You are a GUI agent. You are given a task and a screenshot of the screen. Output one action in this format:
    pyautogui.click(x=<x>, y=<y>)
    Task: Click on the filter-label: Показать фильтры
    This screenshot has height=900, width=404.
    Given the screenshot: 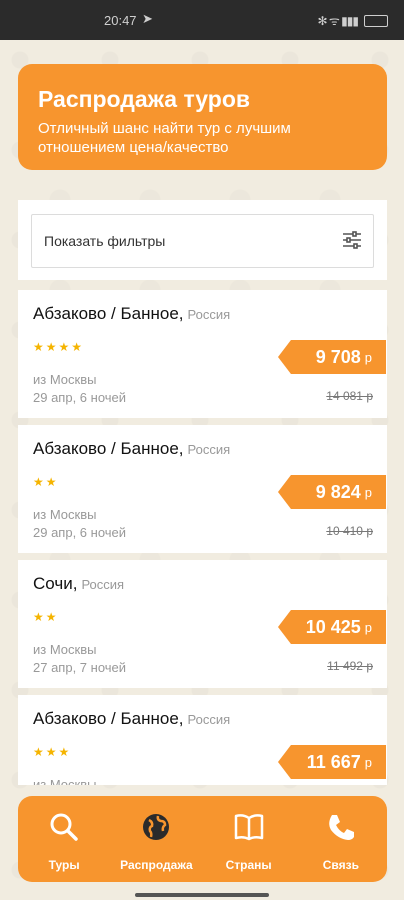 What is the action you would take?
    pyautogui.click(x=105, y=241)
    